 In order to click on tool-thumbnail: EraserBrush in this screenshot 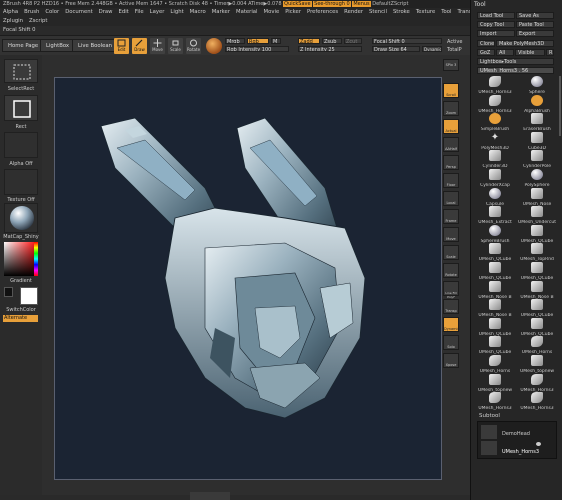, I will do `click(537, 122)`.